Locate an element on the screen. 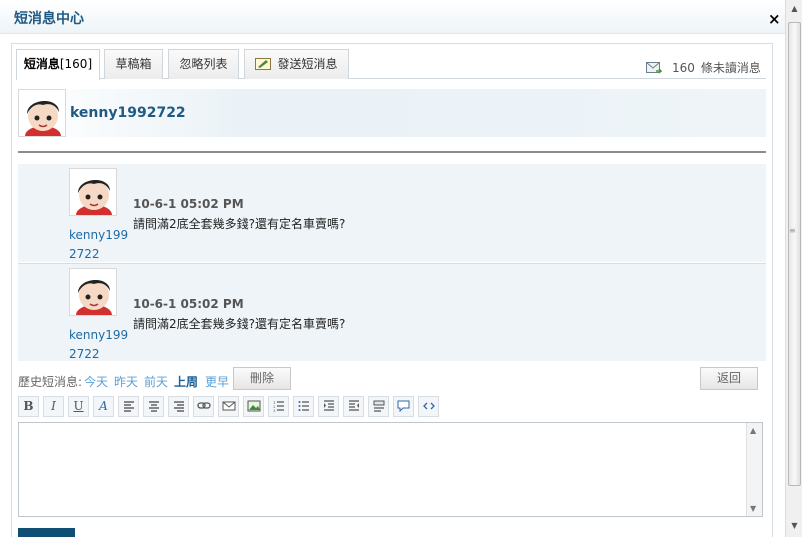  tab-bar: 短消息[160] 草稿箱 忽略列表 發送短消息 160 條未讀消息 is located at coordinates (391, 64).